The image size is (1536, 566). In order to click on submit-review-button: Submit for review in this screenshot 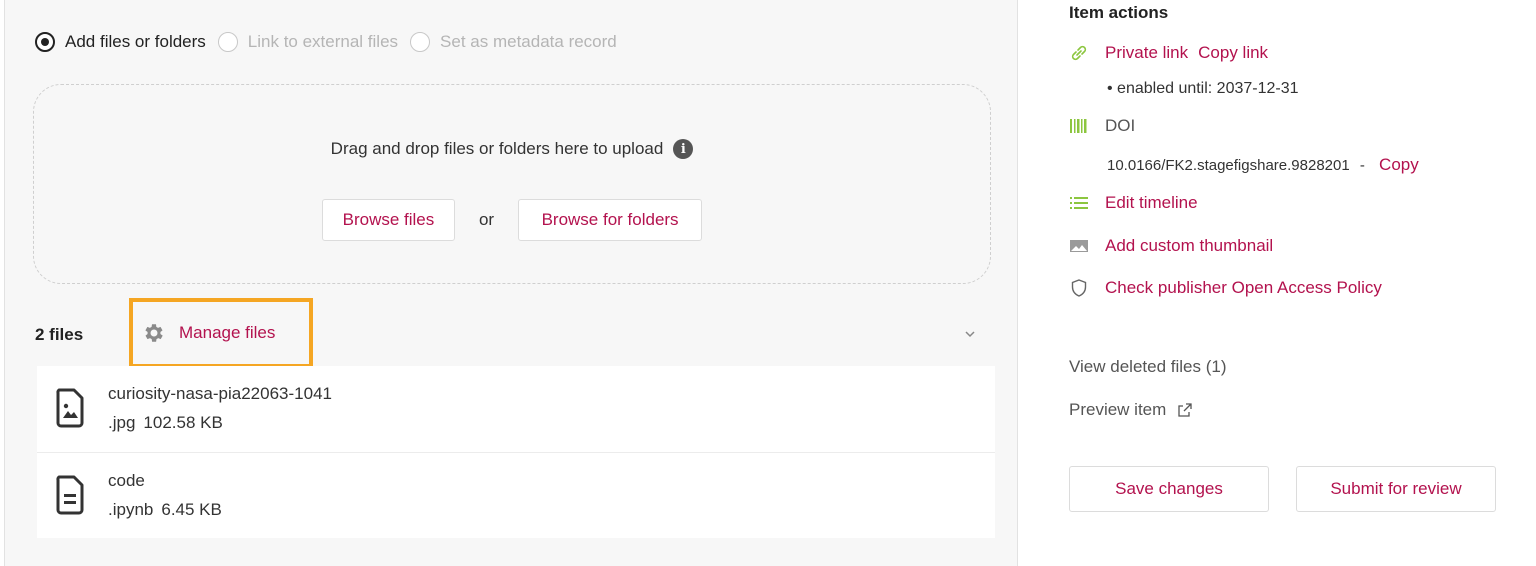, I will do `click(1396, 489)`.